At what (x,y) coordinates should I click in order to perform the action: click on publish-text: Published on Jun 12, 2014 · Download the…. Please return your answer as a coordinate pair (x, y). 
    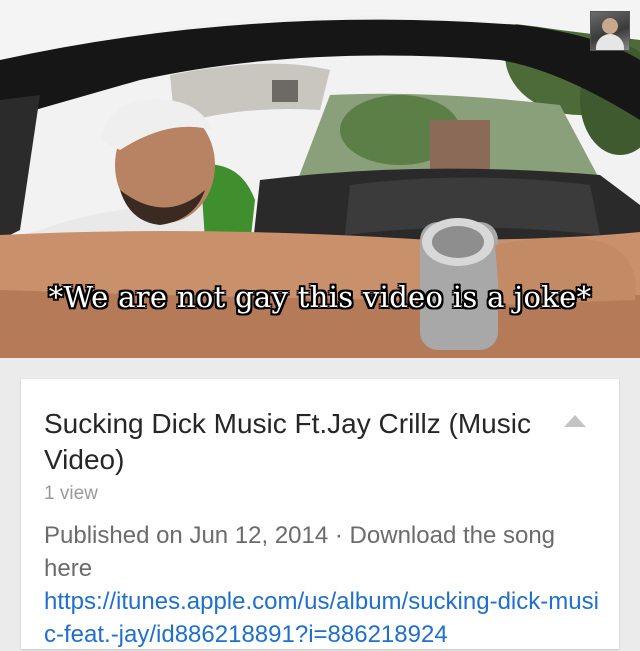
    Looking at the image, I should click on (300, 552).